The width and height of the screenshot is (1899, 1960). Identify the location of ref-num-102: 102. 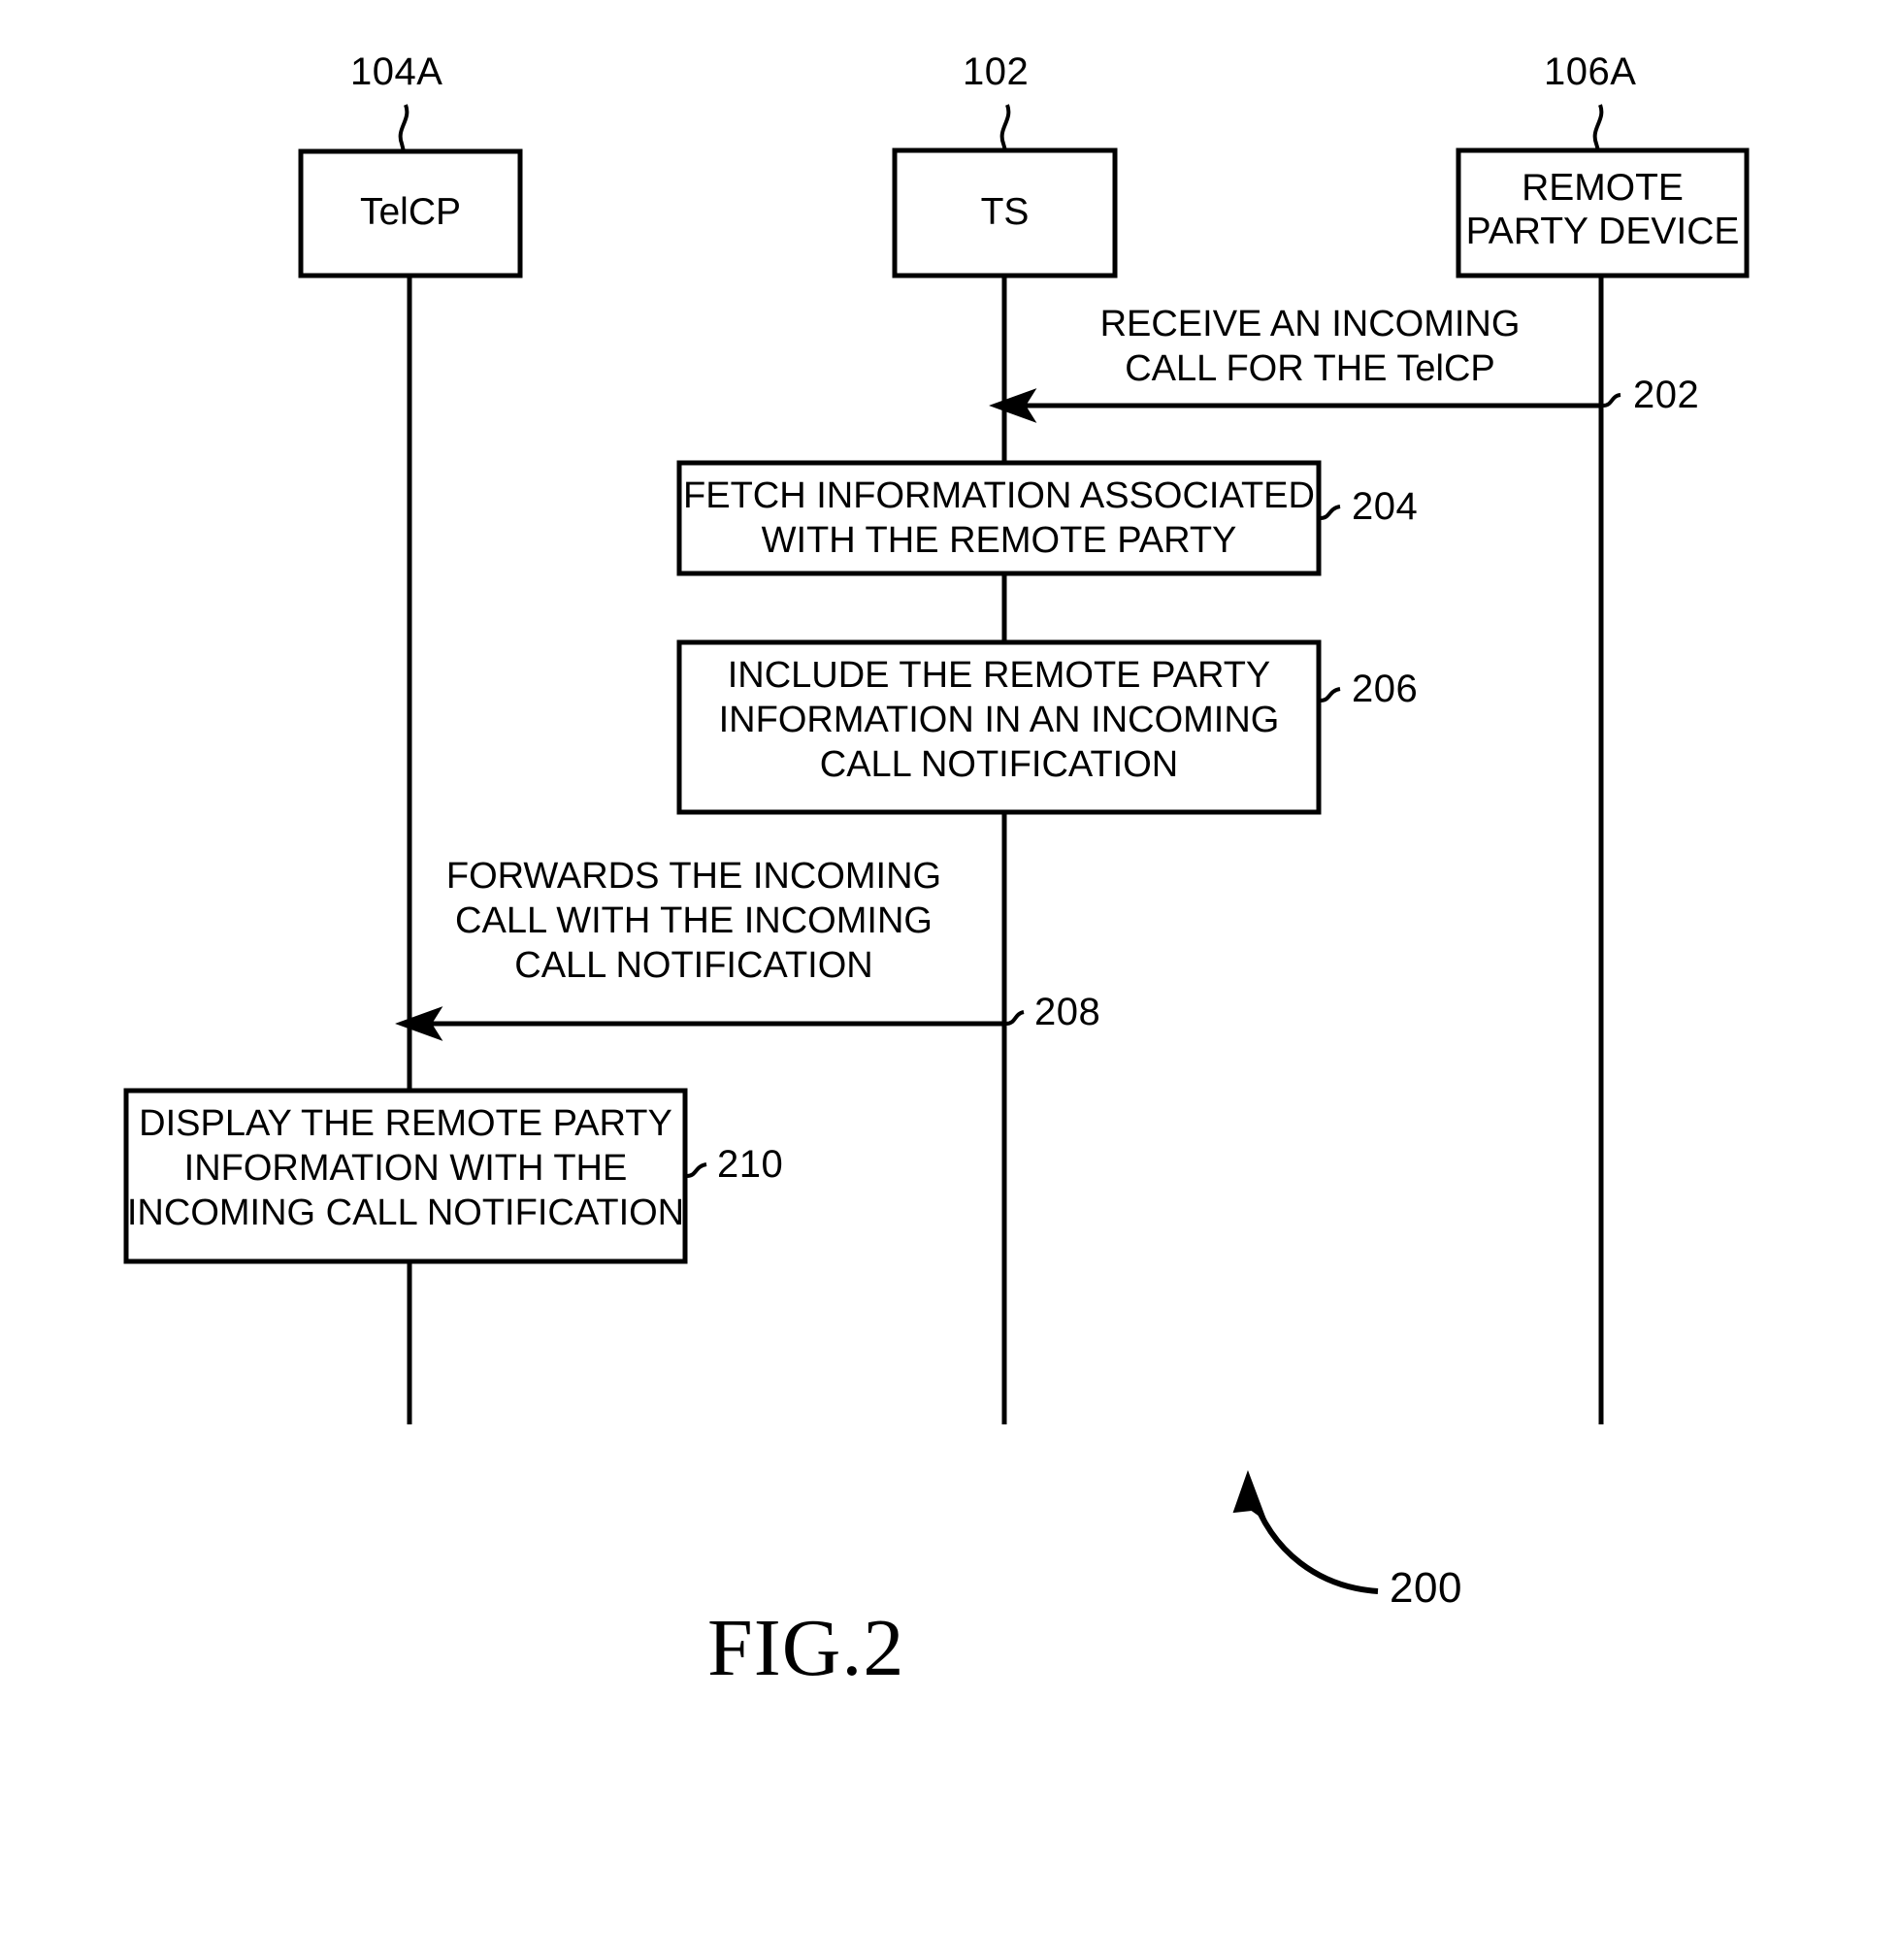
(996, 71).